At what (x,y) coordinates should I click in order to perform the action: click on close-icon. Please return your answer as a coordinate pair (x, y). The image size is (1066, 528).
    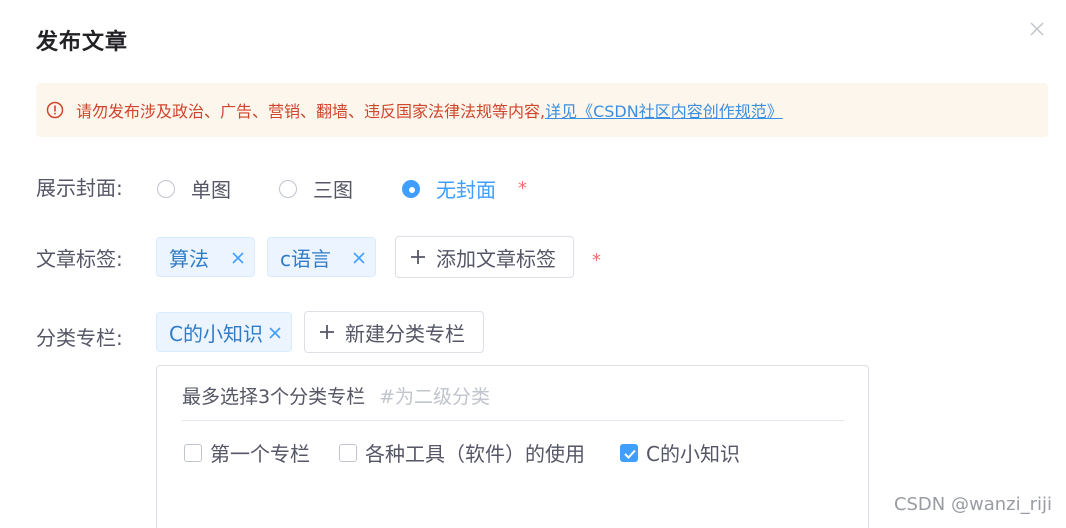
    Looking at the image, I should click on (1037, 29).